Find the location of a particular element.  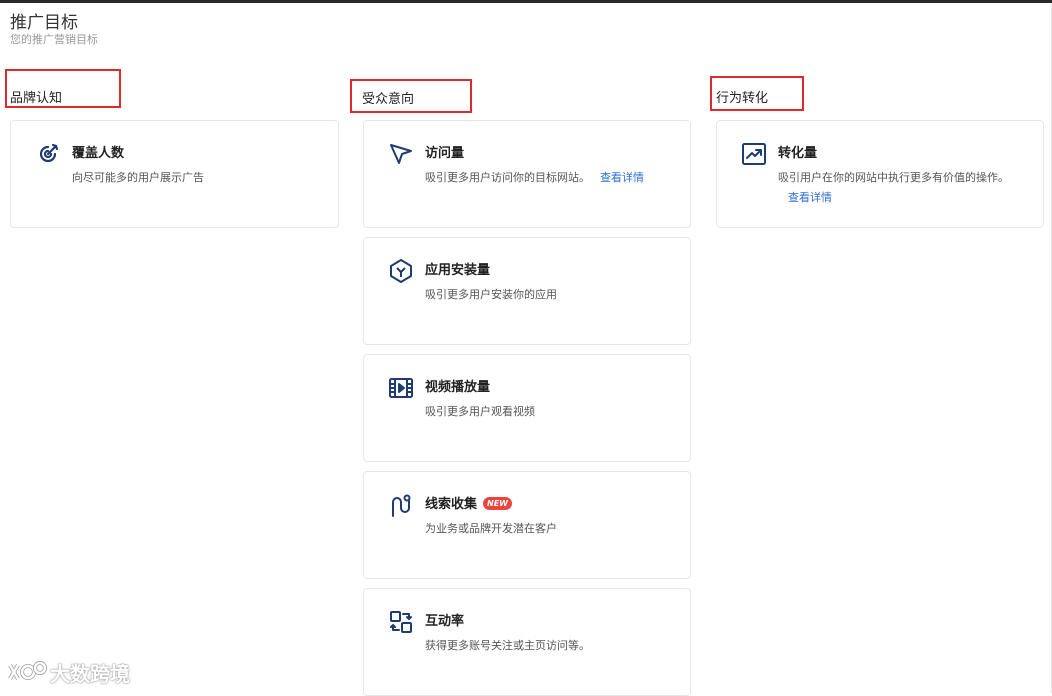

watermark: 大数跨境 is located at coordinates (69, 672).